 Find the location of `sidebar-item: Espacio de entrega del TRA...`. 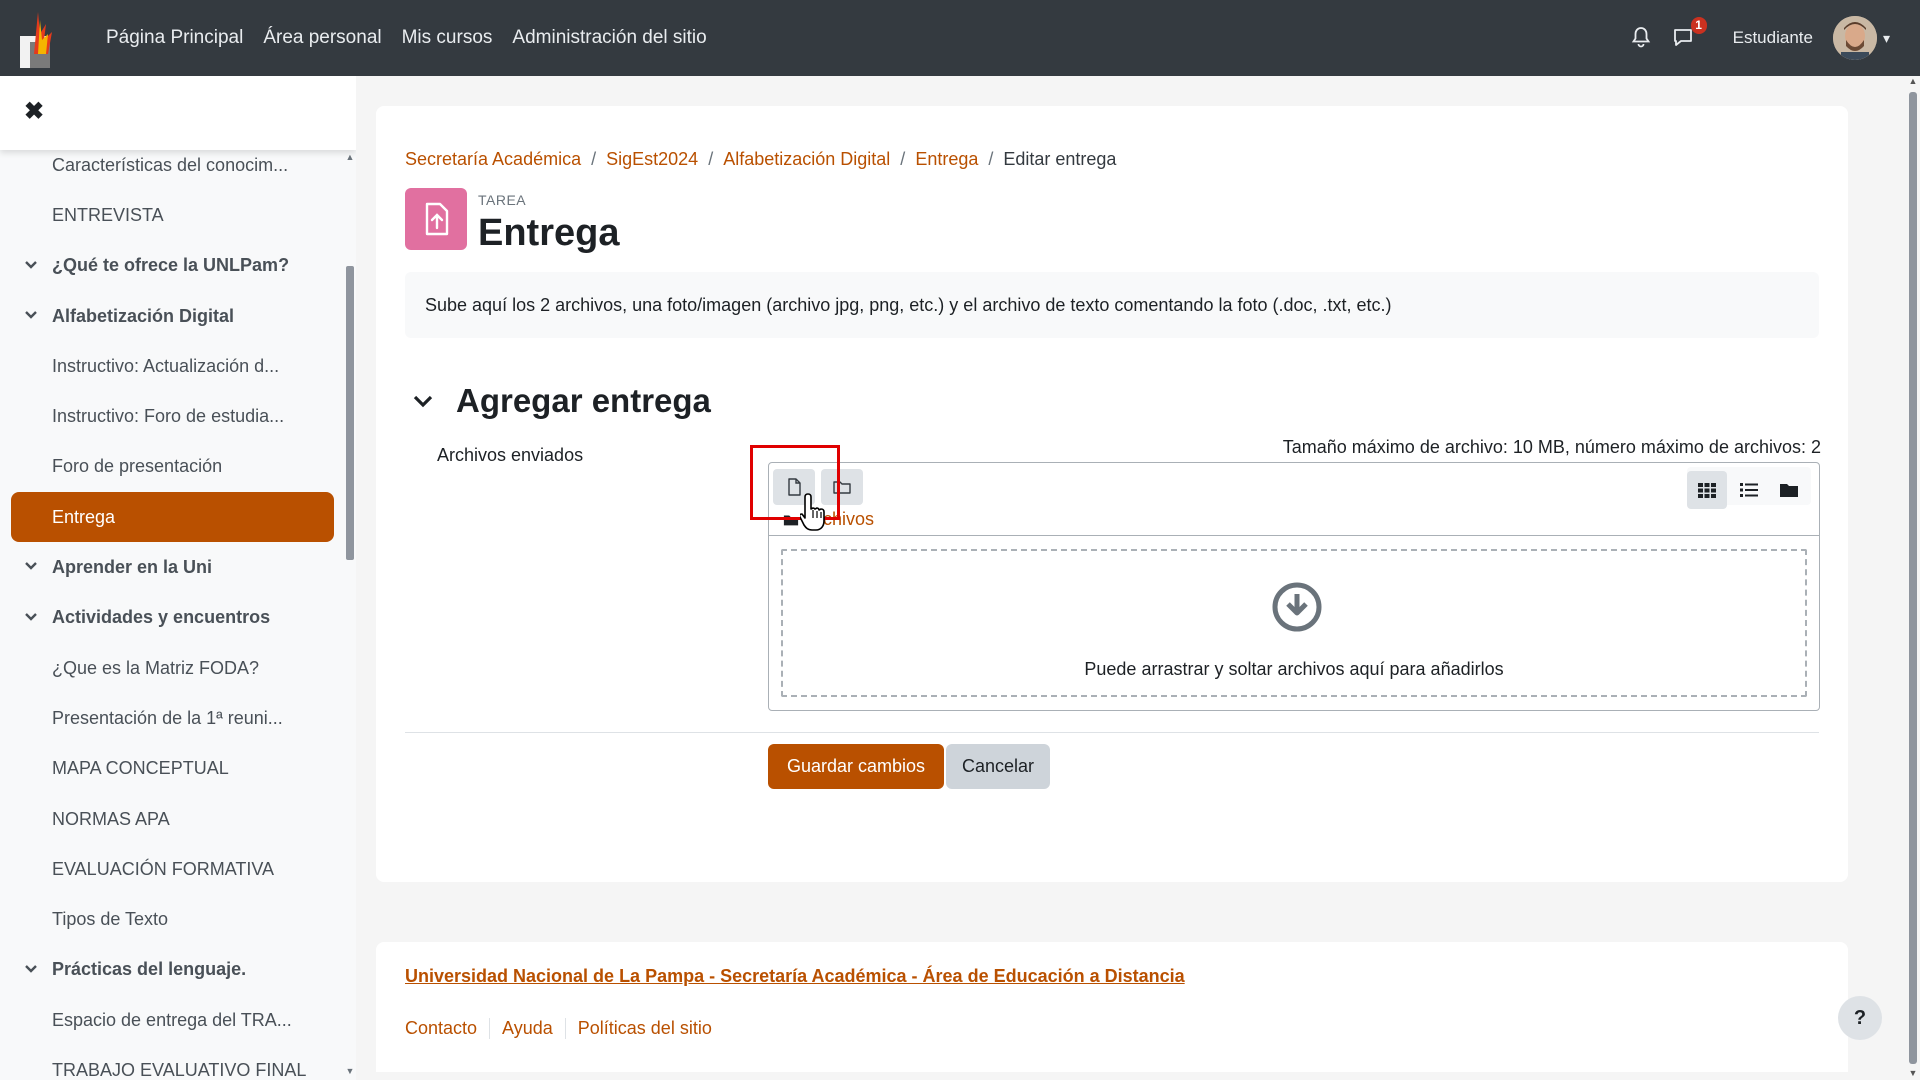

sidebar-item: Espacio de entrega del TRA... is located at coordinates (172, 1020).